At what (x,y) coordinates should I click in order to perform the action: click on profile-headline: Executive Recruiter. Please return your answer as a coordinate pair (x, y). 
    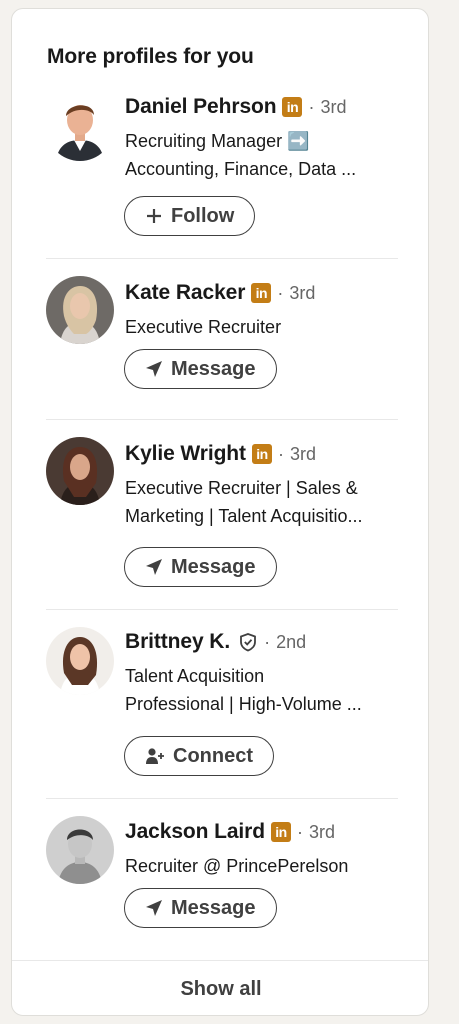
    Looking at the image, I should click on (260, 327).